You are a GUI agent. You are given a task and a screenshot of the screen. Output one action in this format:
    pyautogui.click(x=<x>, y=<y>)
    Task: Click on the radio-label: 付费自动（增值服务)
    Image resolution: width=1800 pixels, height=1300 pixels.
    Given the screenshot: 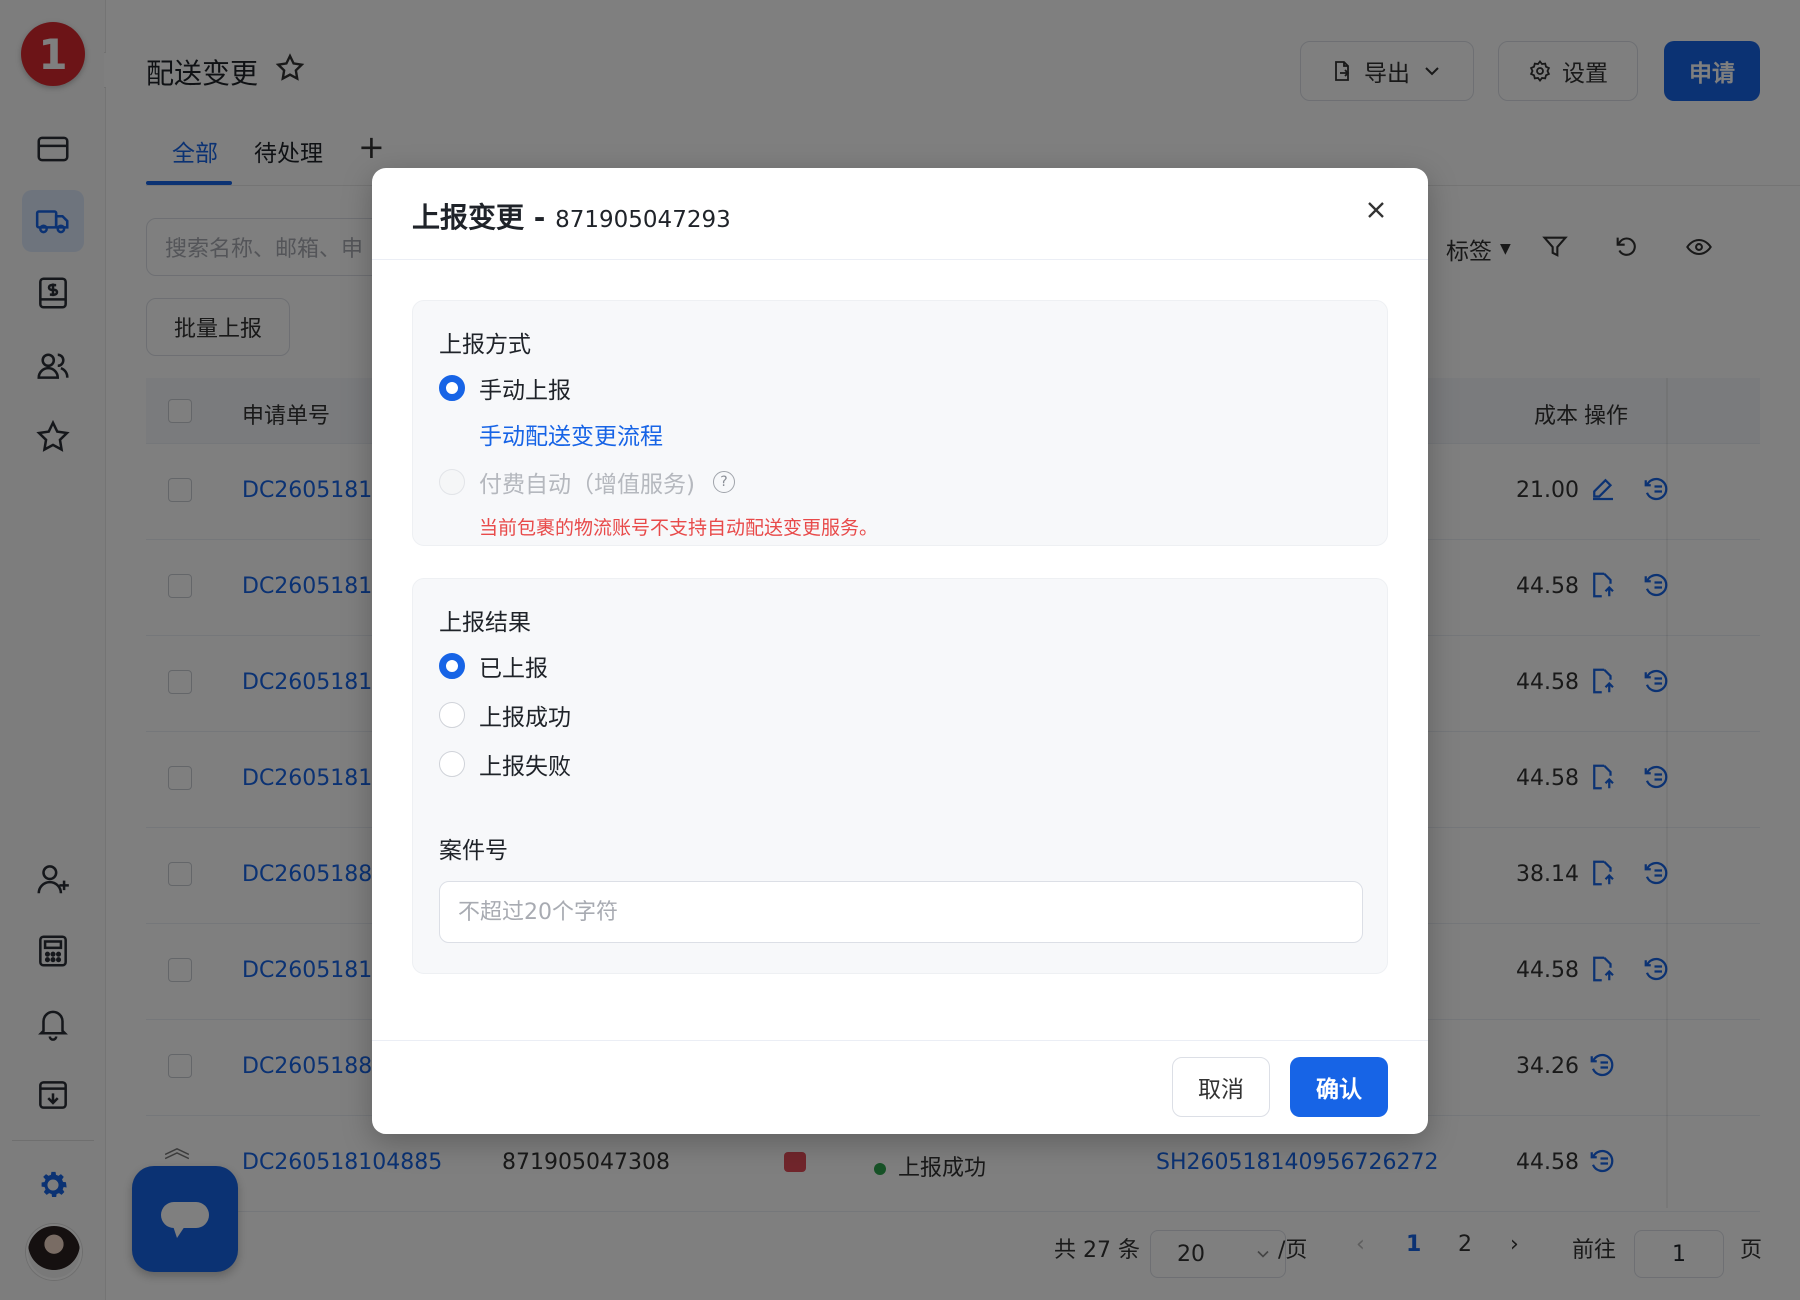 What is the action you would take?
    pyautogui.click(x=587, y=485)
    